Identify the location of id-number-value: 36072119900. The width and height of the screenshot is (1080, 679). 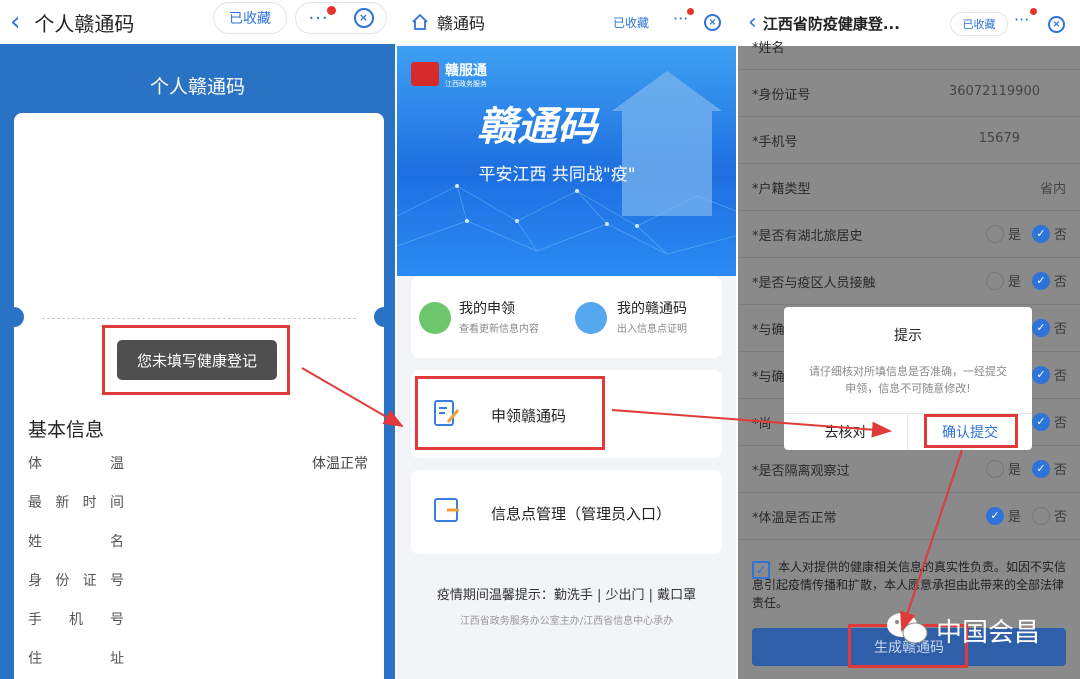
(994, 91).